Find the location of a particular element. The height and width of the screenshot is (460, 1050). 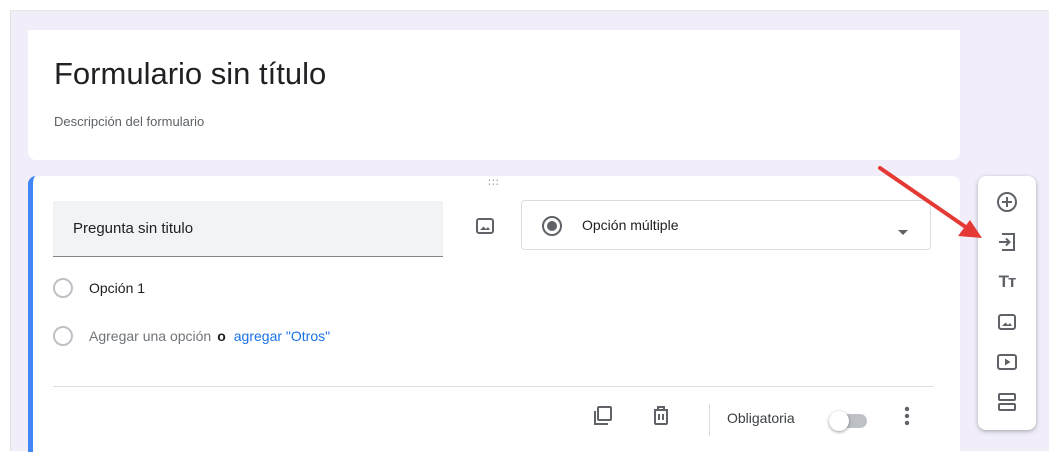

duplicate-icon is located at coordinates (603, 416).